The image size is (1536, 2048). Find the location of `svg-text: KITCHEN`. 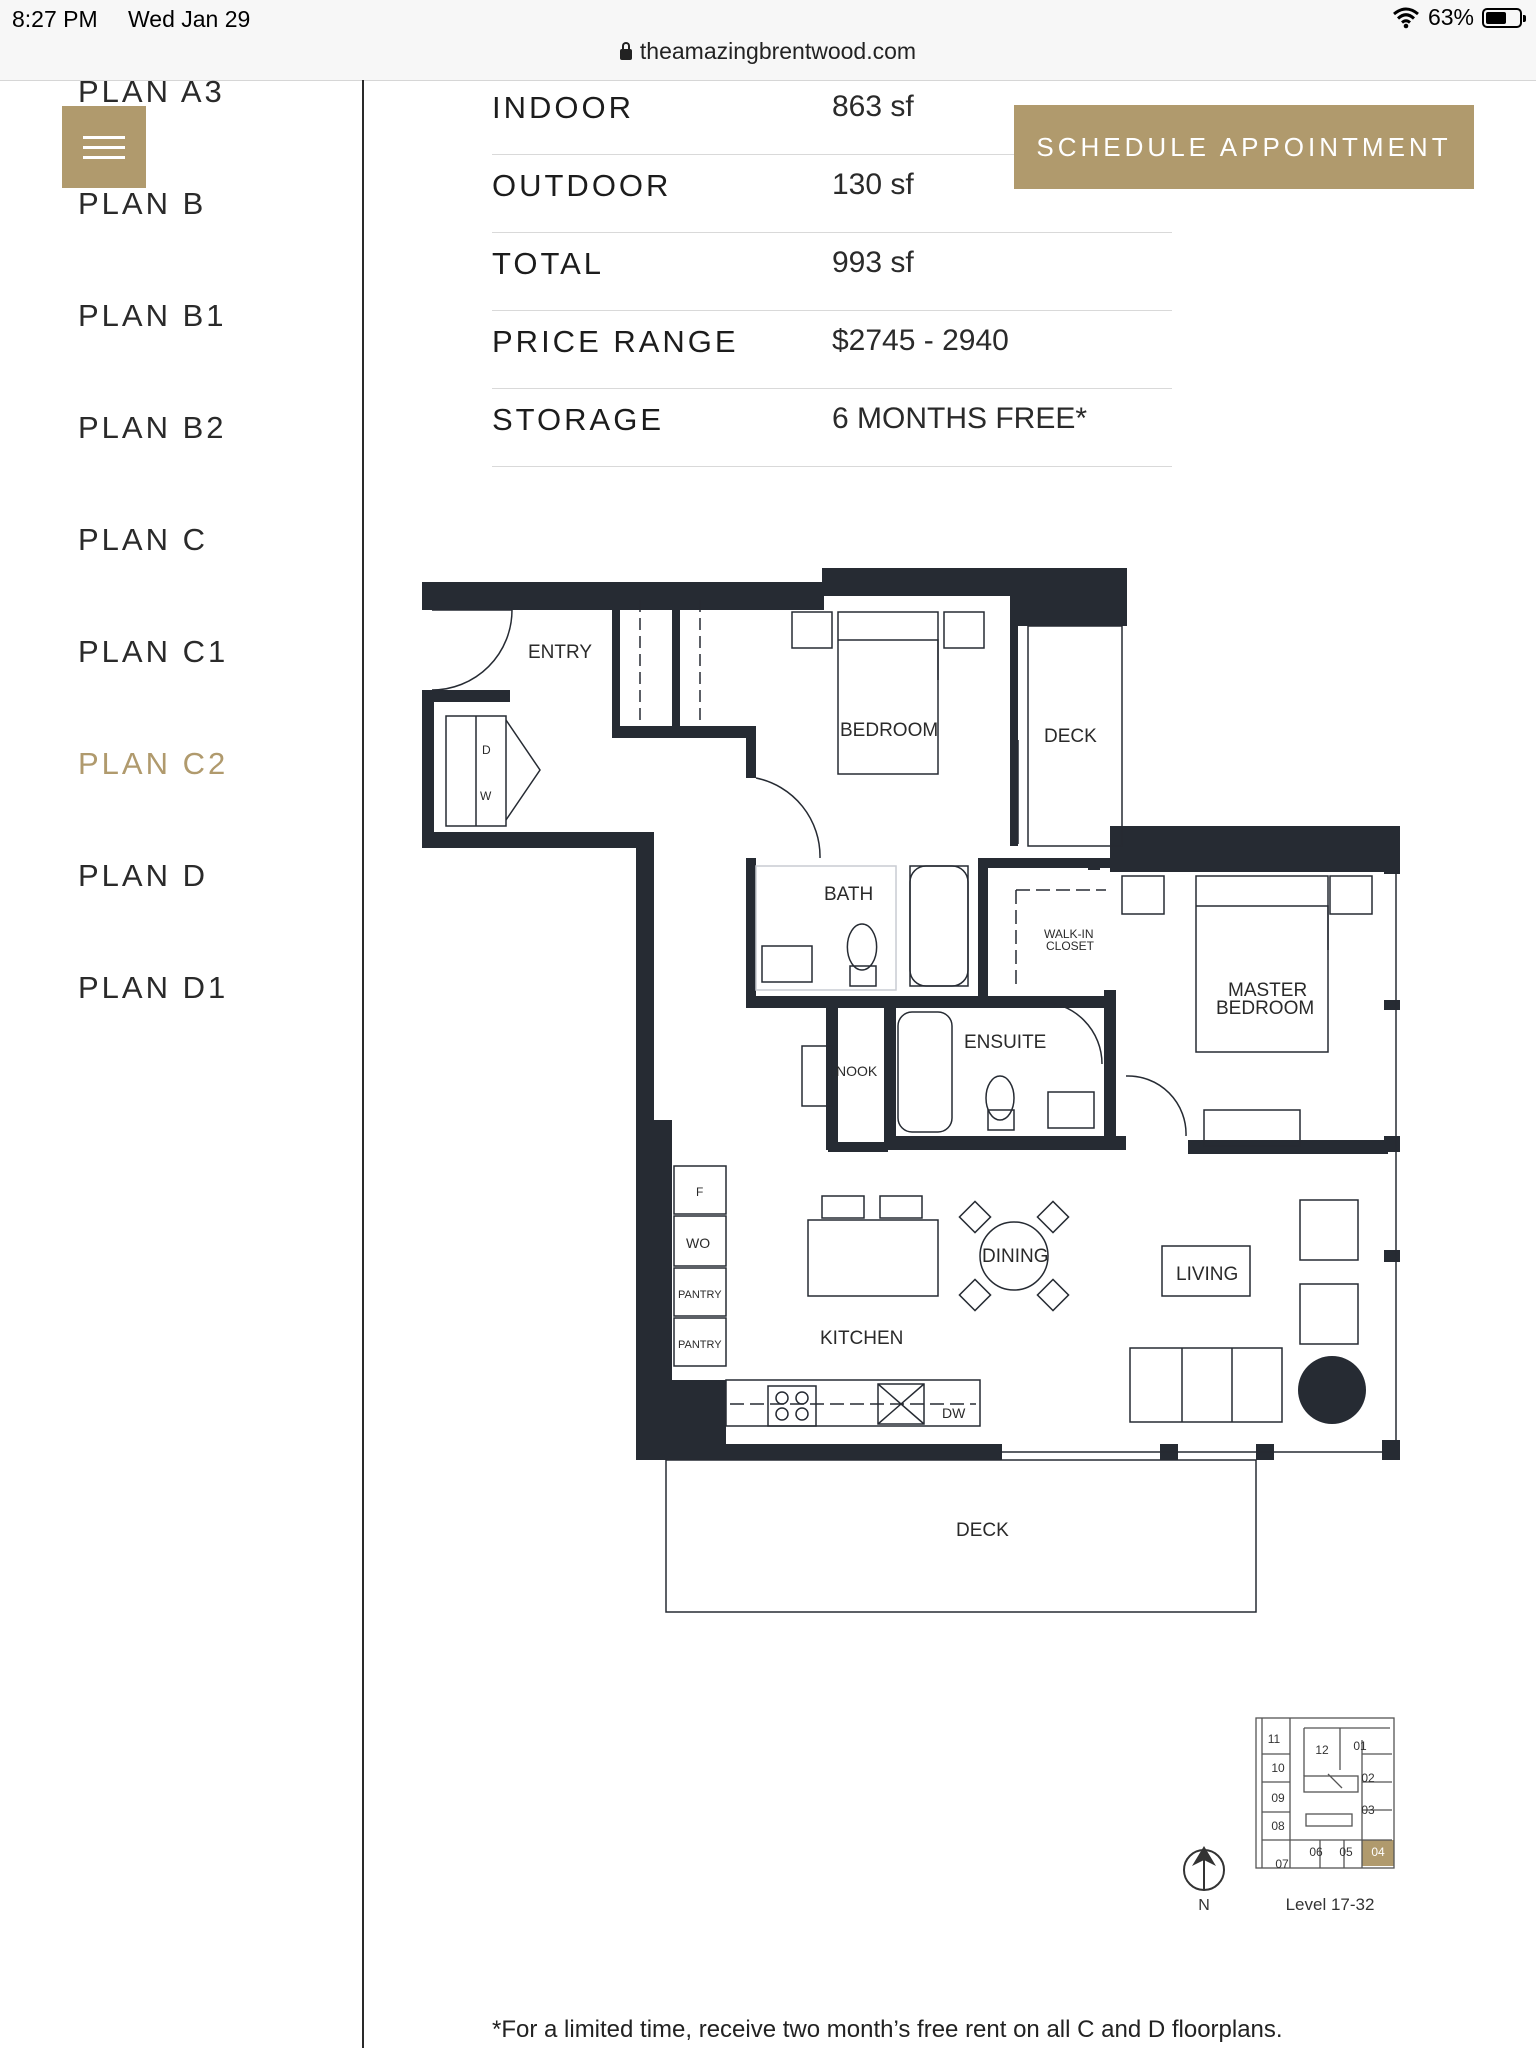

svg-text: KITCHEN is located at coordinates (861, 1338).